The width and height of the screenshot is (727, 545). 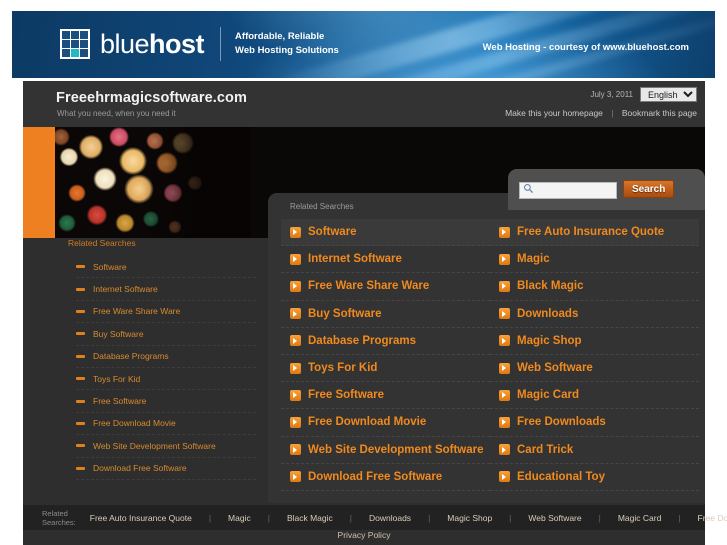 What do you see at coordinates (390, 518) in the screenshot?
I see `footer-link: Downloads` at bounding box center [390, 518].